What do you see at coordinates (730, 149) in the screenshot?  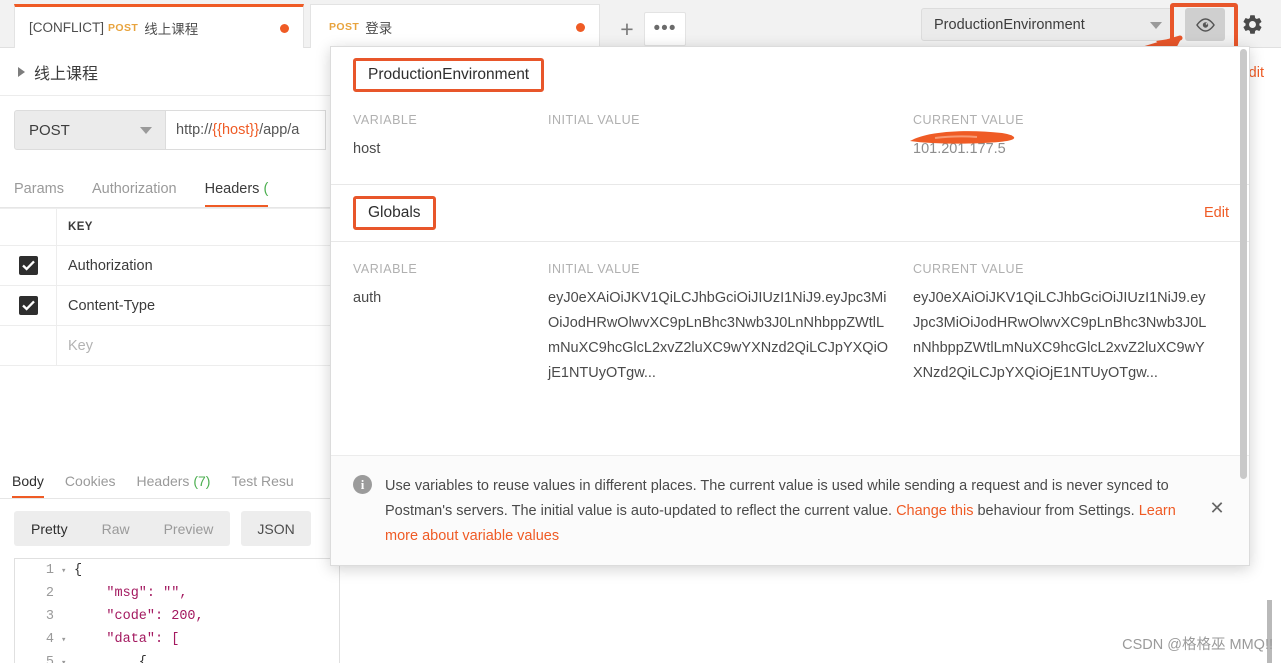 I see `variable-initial-value` at bounding box center [730, 149].